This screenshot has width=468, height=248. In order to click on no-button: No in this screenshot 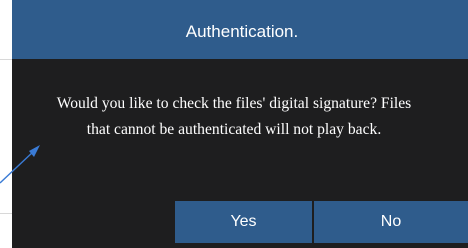, I will do `click(391, 222)`.